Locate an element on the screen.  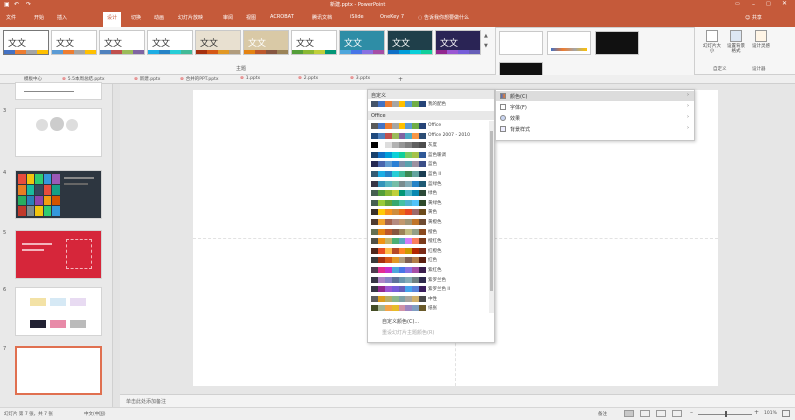
color-scheme-item: 紫罗兰色 is located at coordinates (428, 280).